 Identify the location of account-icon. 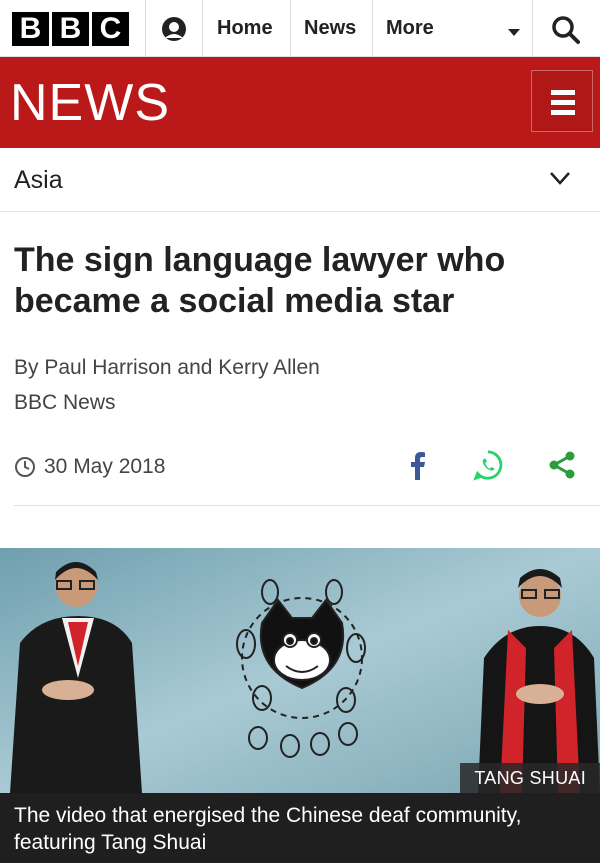
(174, 29).